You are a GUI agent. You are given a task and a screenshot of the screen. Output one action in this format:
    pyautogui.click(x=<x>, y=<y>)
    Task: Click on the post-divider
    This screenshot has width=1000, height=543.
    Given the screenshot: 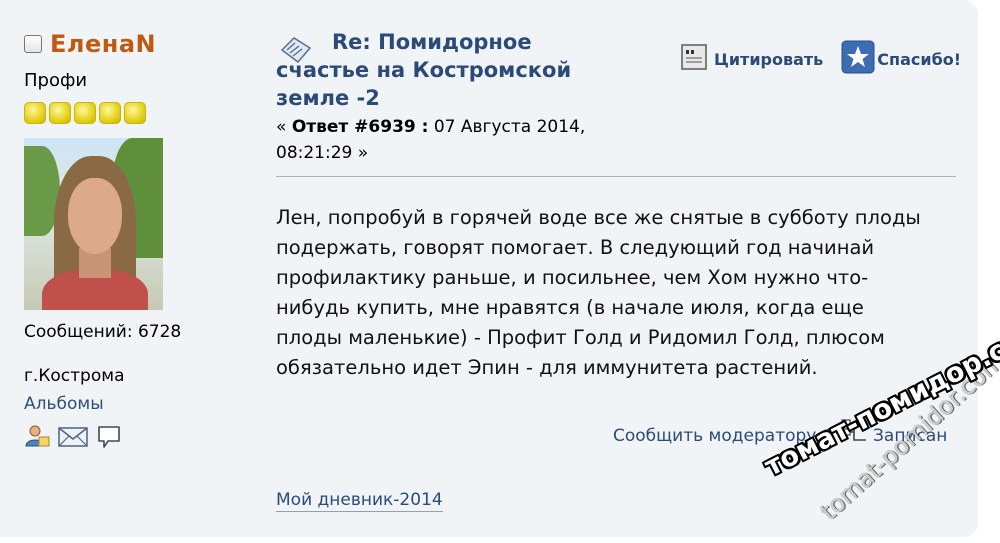 What is the action you would take?
    pyautogui.click(x=616, y=176)
    